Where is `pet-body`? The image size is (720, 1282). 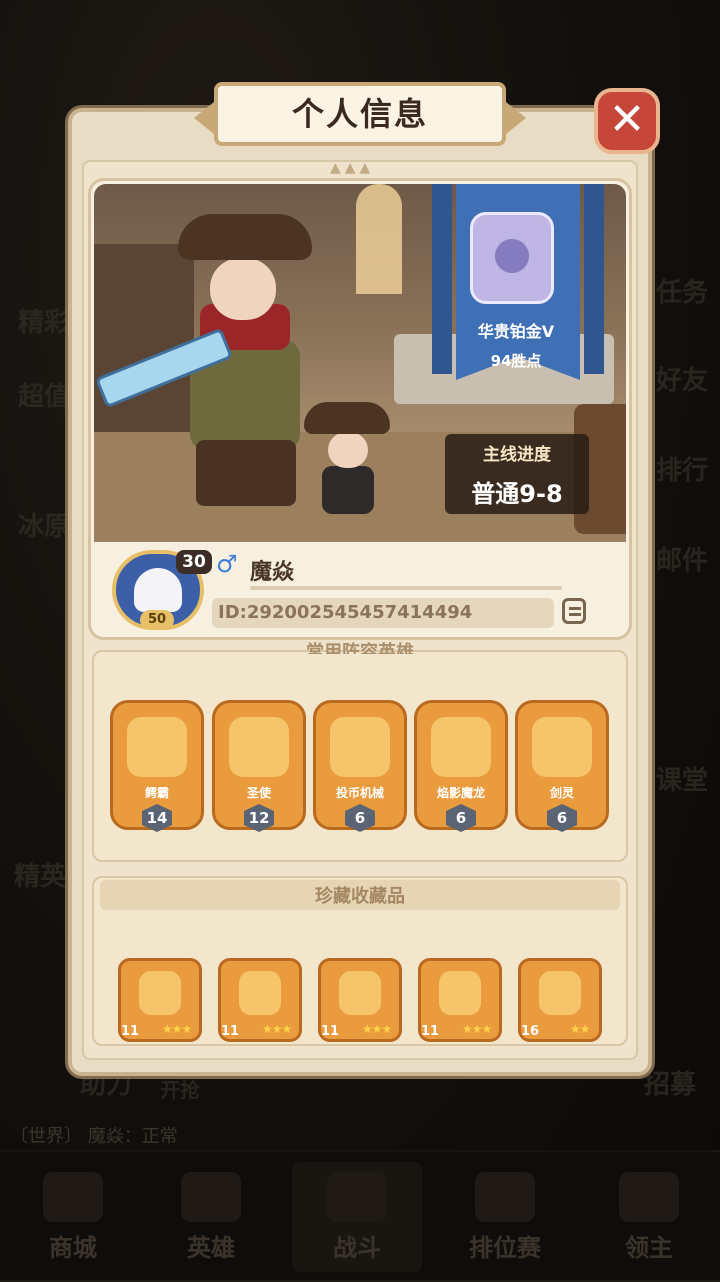 pet-body is located at coordinates (348, 490).